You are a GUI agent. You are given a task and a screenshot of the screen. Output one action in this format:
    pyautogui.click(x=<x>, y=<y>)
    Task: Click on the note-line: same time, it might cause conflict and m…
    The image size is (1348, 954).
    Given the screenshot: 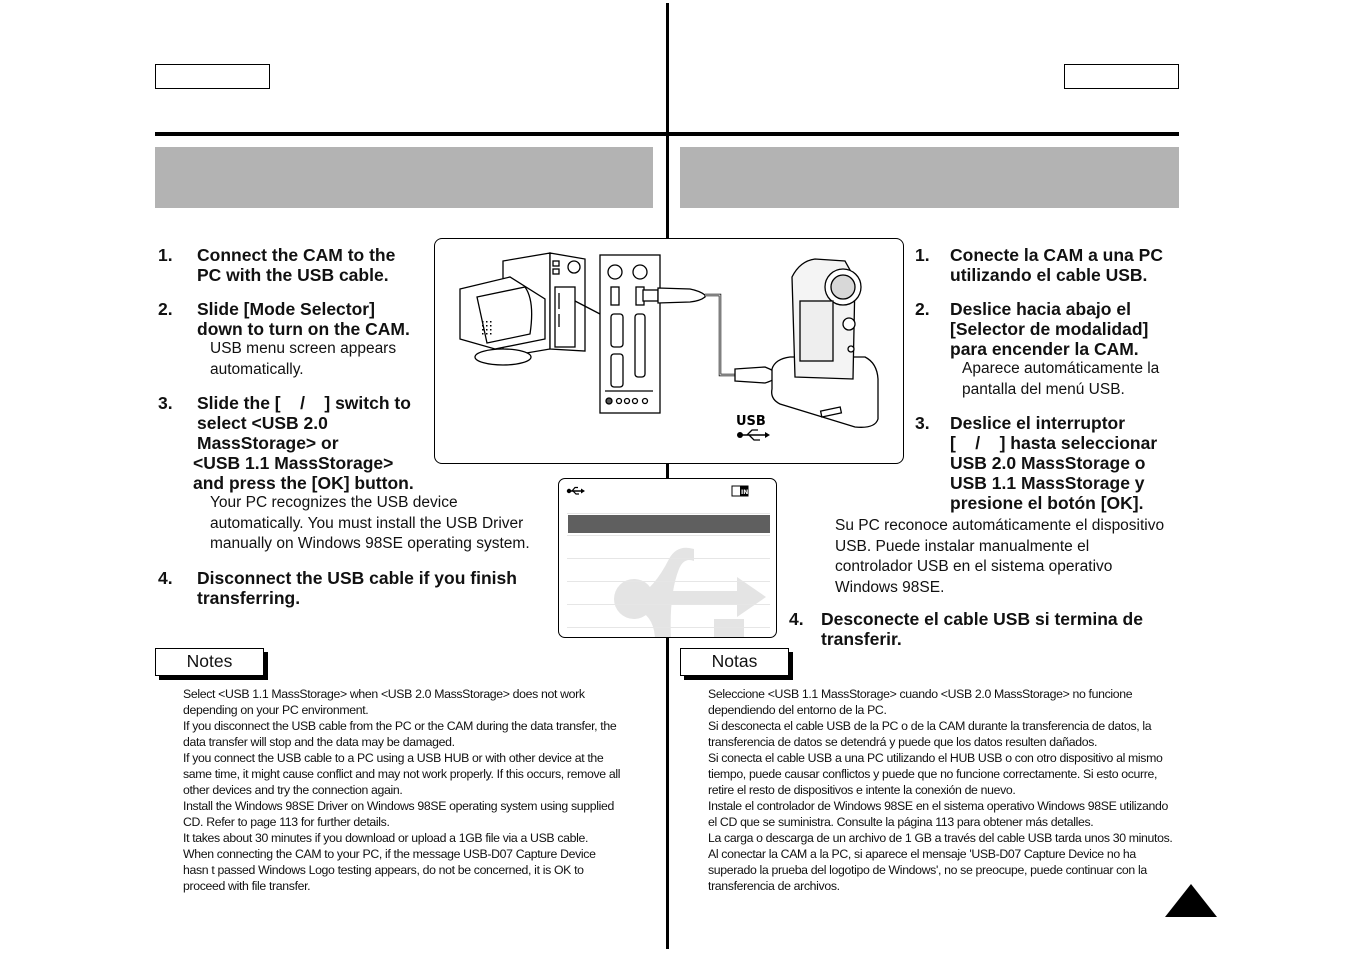 What is the action you would take?
    pyautogui.click(x=402, y=774)
    